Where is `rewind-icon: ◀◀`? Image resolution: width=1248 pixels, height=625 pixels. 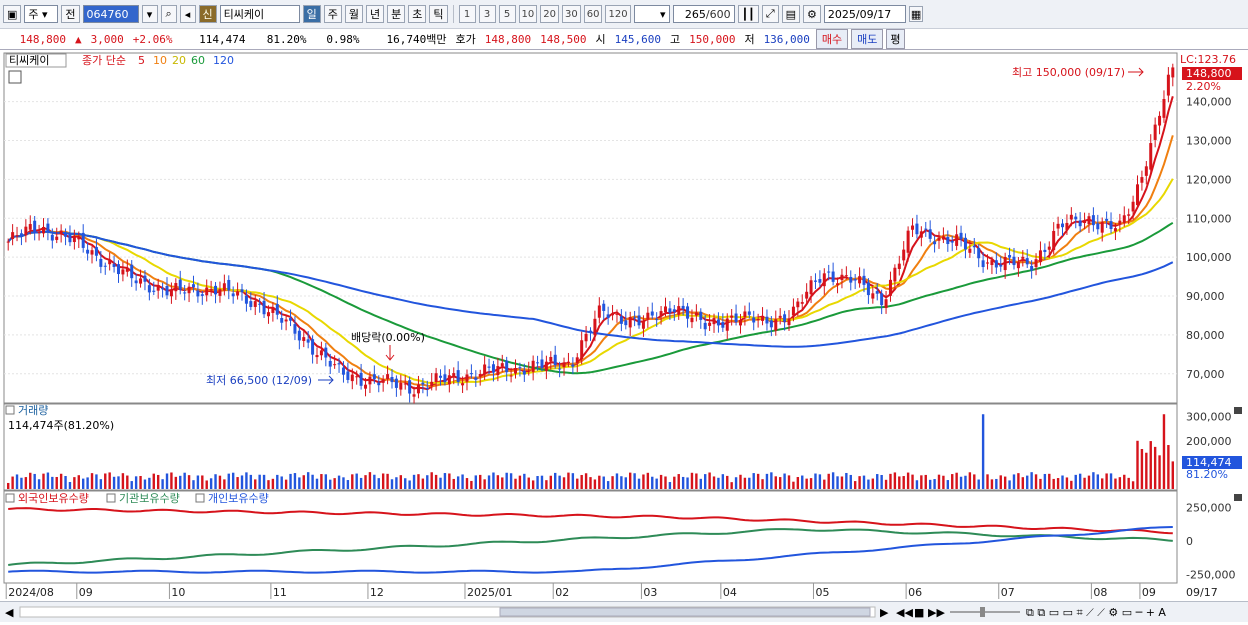 rewind-icon: ◀◀ is located at coordinates (904, 612).